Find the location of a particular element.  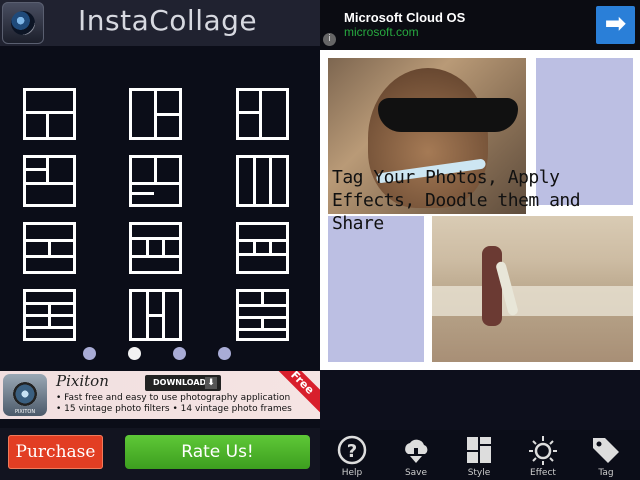

effect-label: Effect is located at coordinates (543, 473).